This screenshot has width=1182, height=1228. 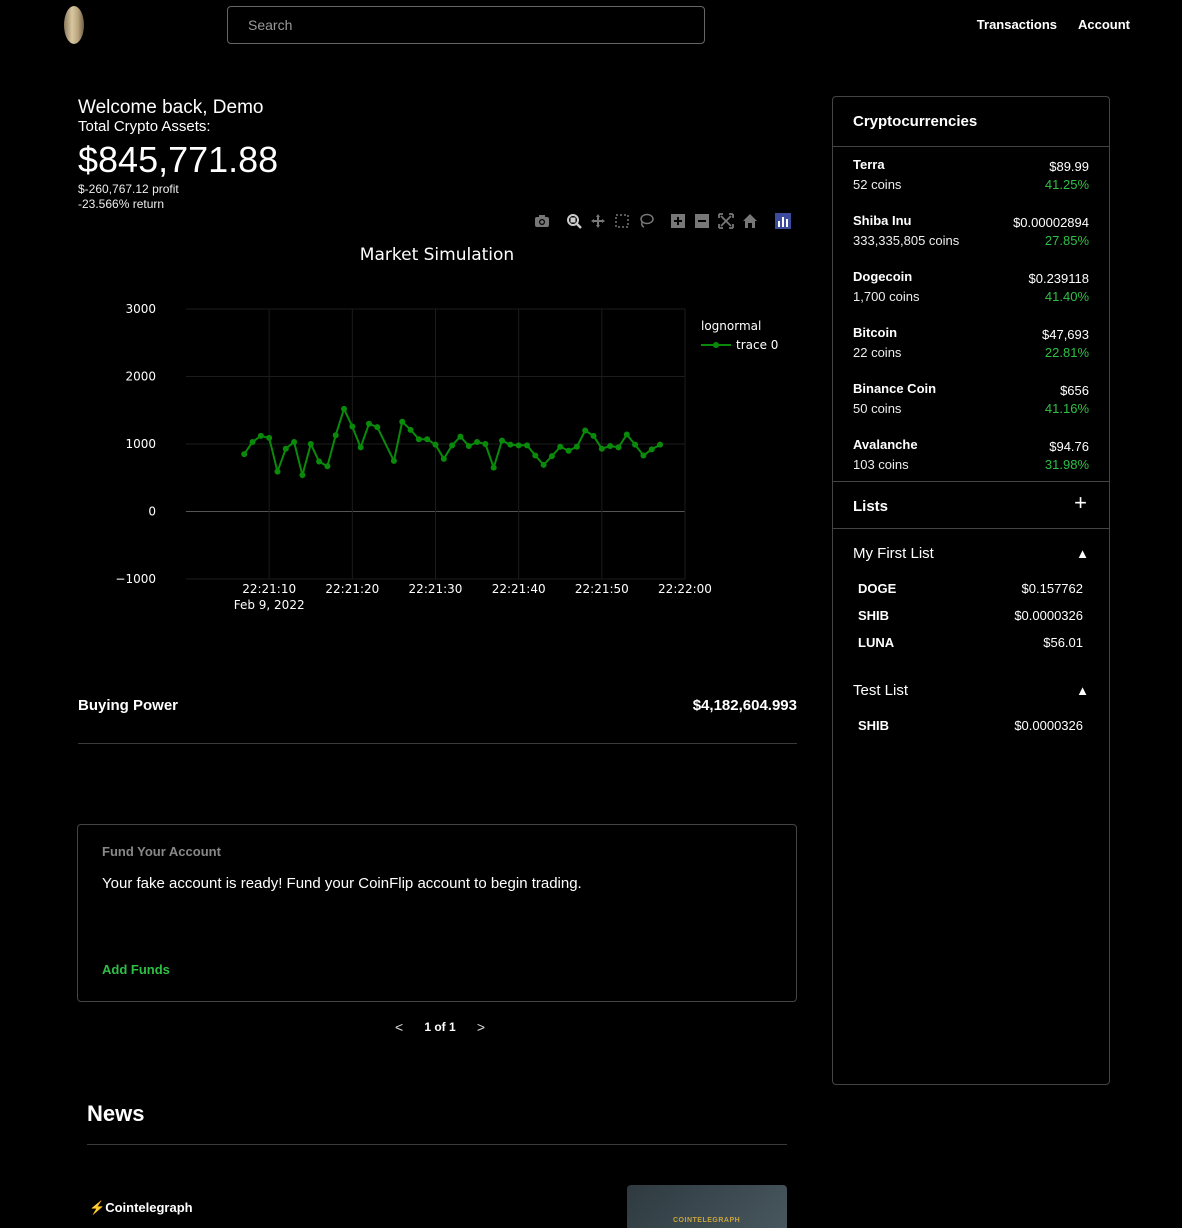 I want to click on watchlist-item: DOGE $0.157762, so click(x=971, y=586).